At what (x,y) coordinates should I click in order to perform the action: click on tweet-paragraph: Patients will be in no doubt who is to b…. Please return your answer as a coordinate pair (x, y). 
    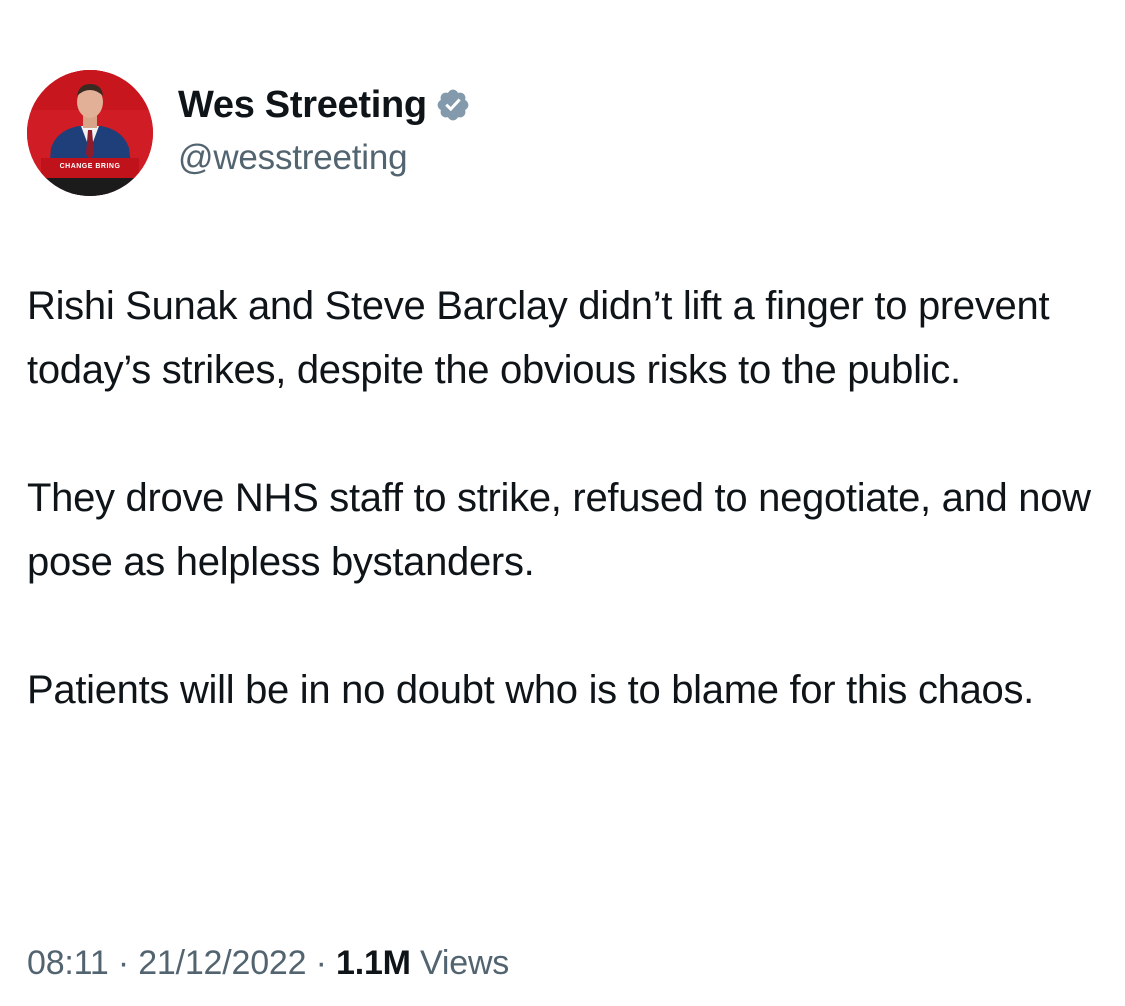
    Looking at the image, I should click on (531, 690).